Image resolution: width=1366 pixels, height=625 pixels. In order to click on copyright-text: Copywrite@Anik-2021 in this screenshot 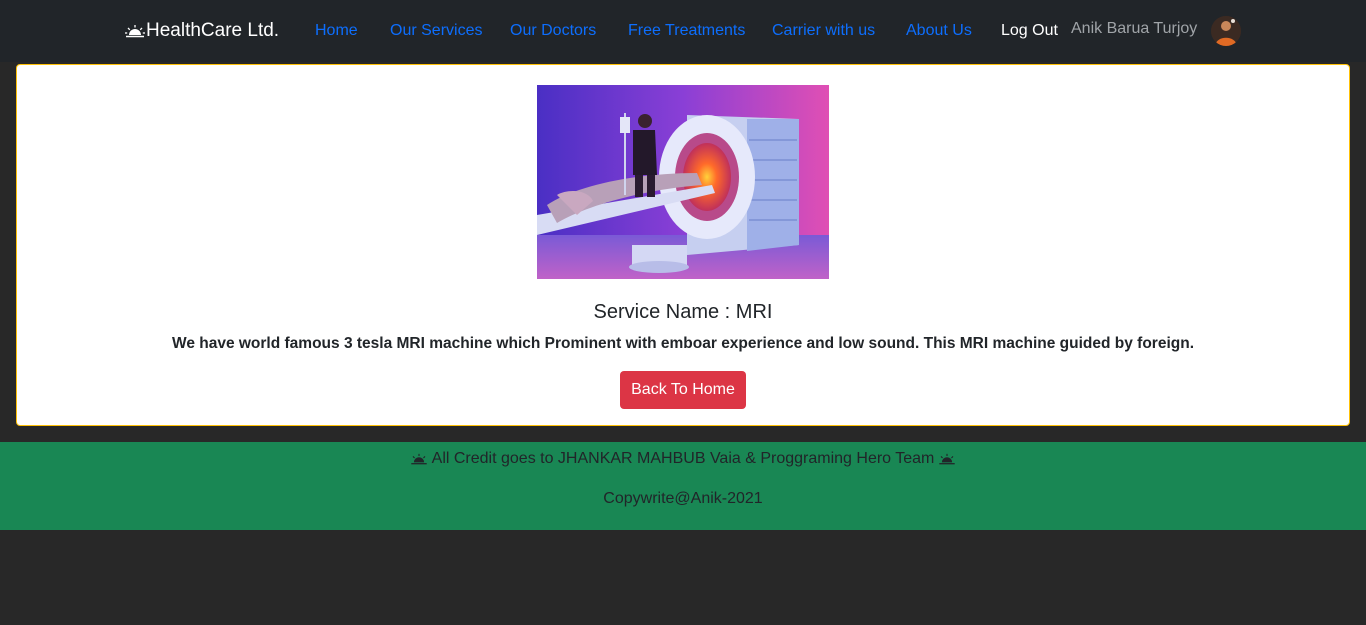, I will do `click(683, 498)`.